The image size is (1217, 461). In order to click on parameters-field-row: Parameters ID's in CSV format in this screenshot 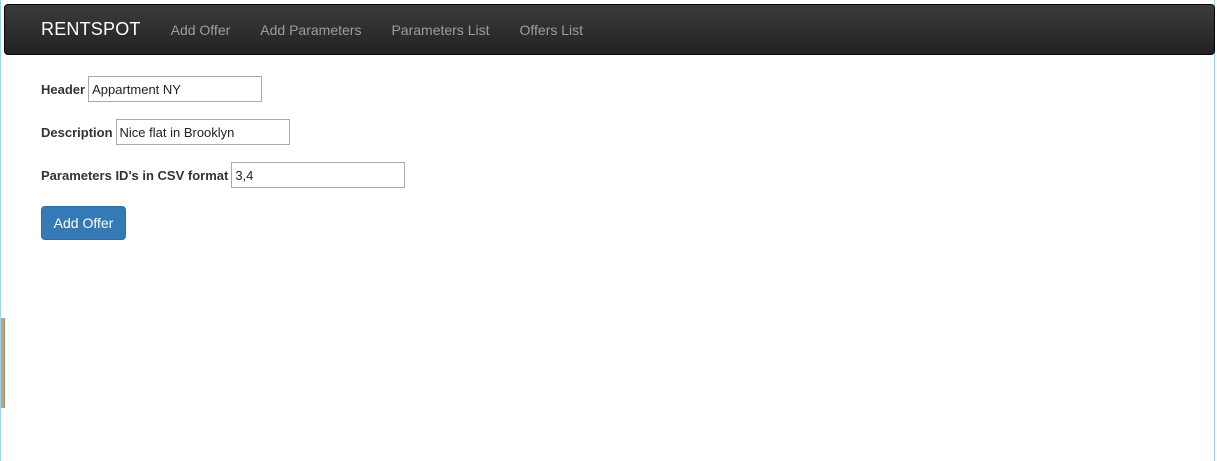, I will do `click(223, 175)`.